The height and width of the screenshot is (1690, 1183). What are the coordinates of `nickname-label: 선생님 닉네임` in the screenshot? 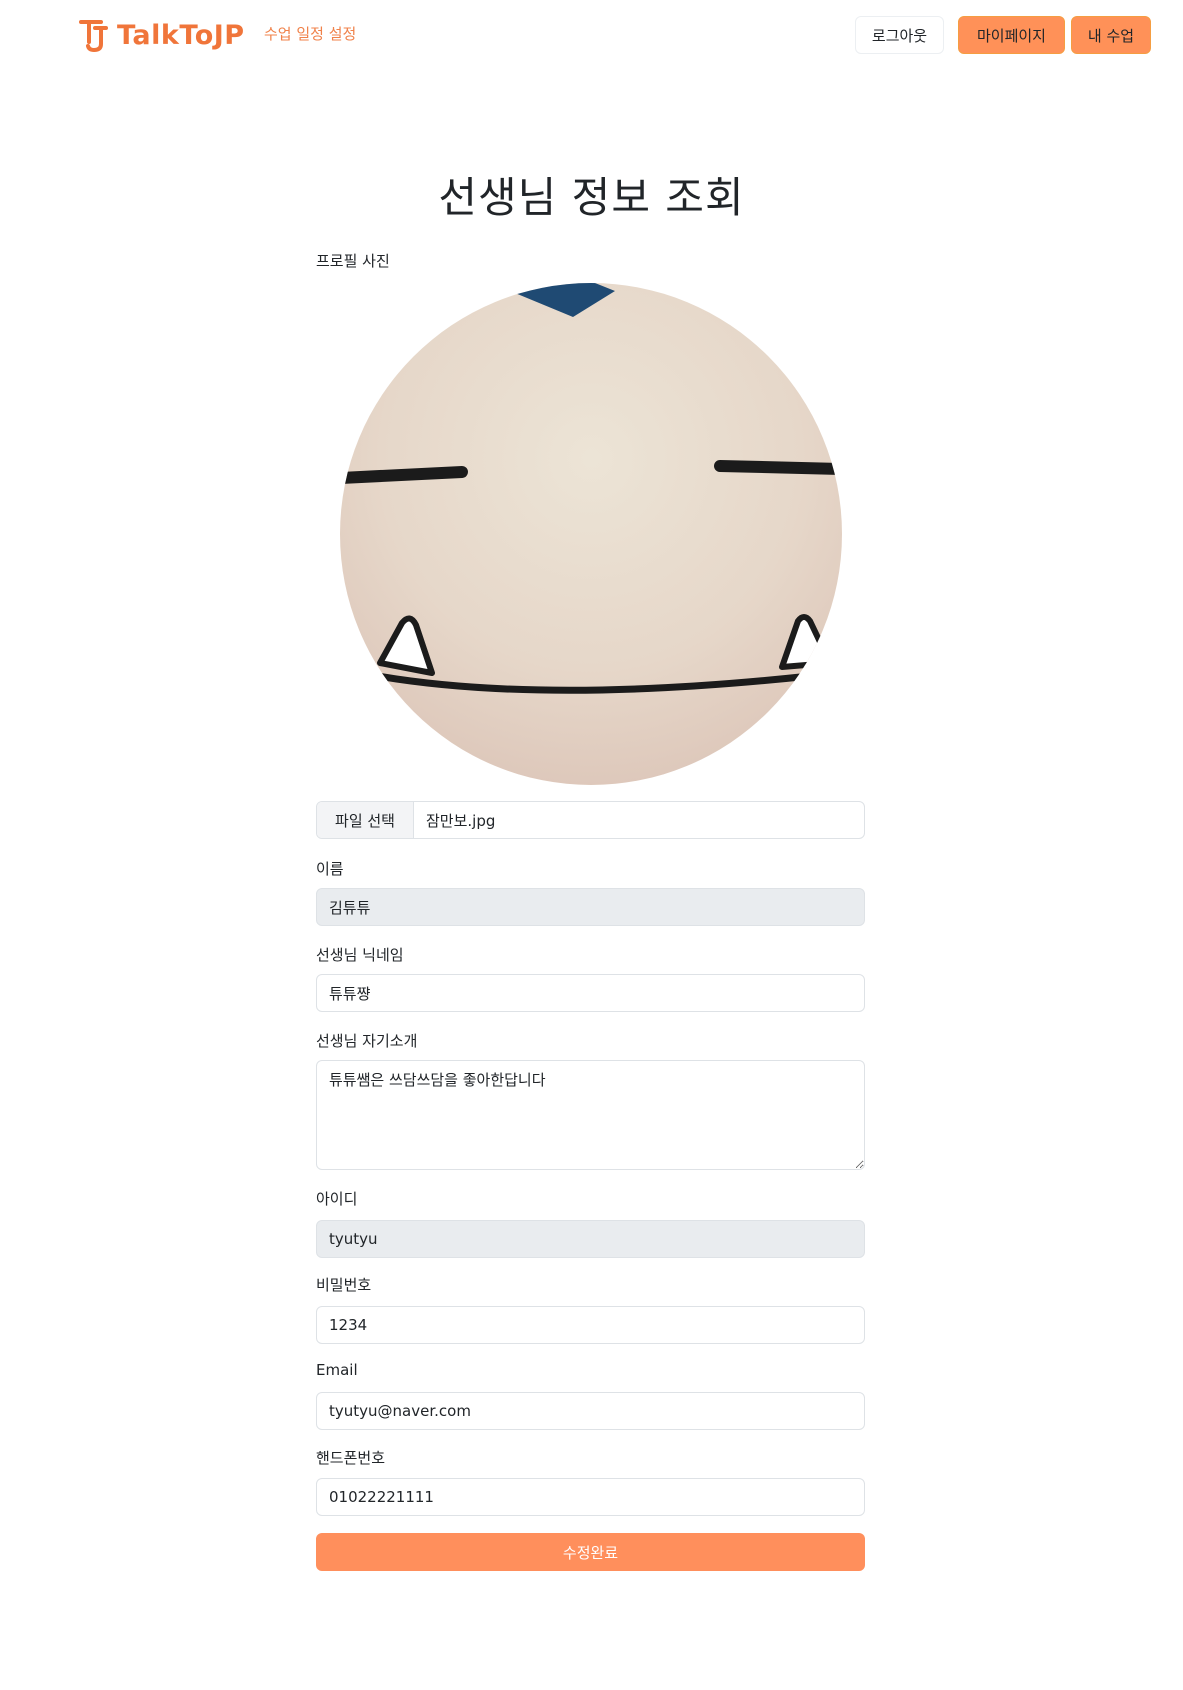 It's located at (360, 955).